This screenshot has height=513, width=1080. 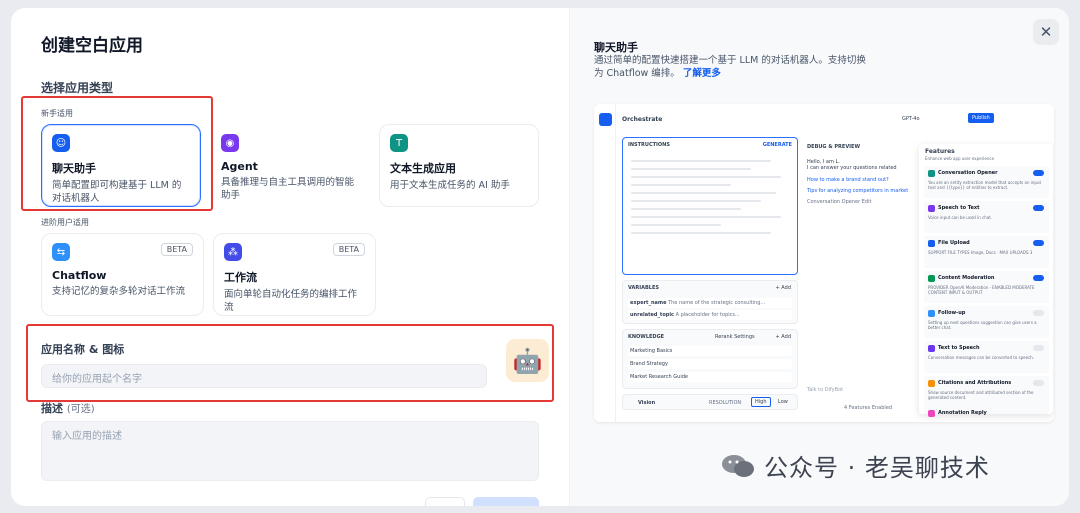 I want to click on advanced-group-label: 进阶用户适用, so click(x=65, y=222).